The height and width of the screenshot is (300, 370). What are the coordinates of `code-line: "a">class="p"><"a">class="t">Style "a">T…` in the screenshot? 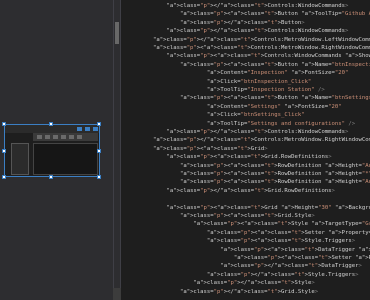 It's located at (261, 224).